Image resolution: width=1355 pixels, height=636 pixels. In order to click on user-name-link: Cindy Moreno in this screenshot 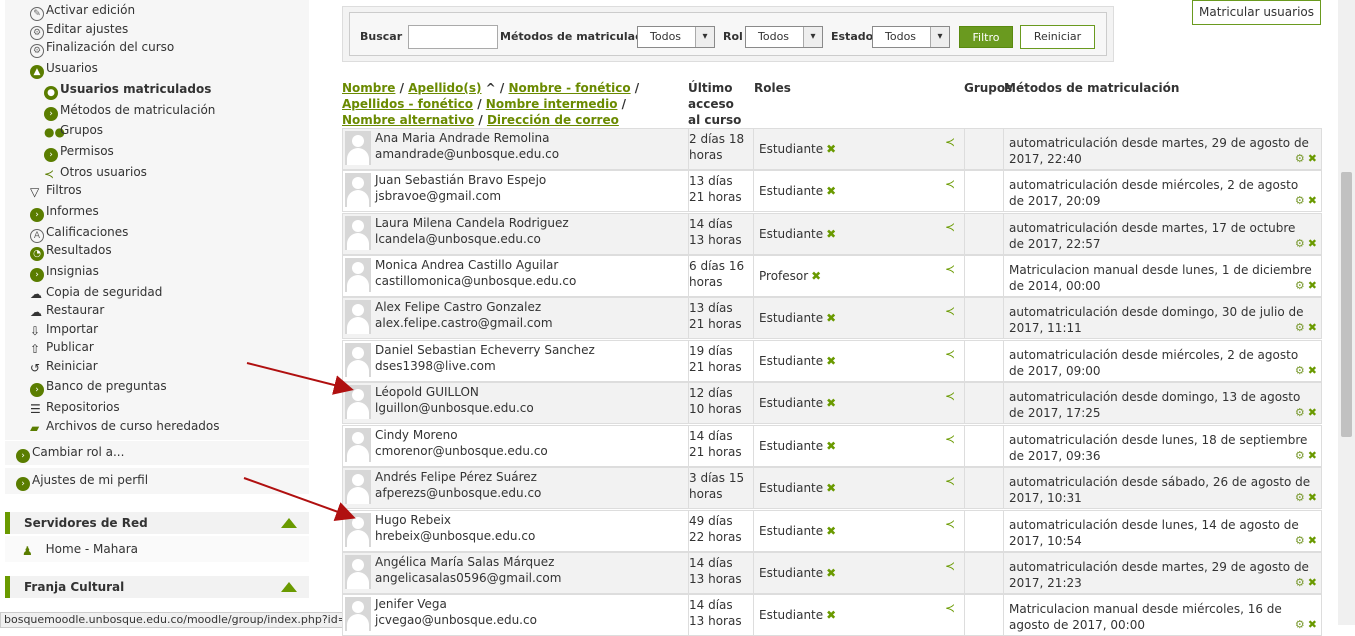, I will do `click(416, 435)`.